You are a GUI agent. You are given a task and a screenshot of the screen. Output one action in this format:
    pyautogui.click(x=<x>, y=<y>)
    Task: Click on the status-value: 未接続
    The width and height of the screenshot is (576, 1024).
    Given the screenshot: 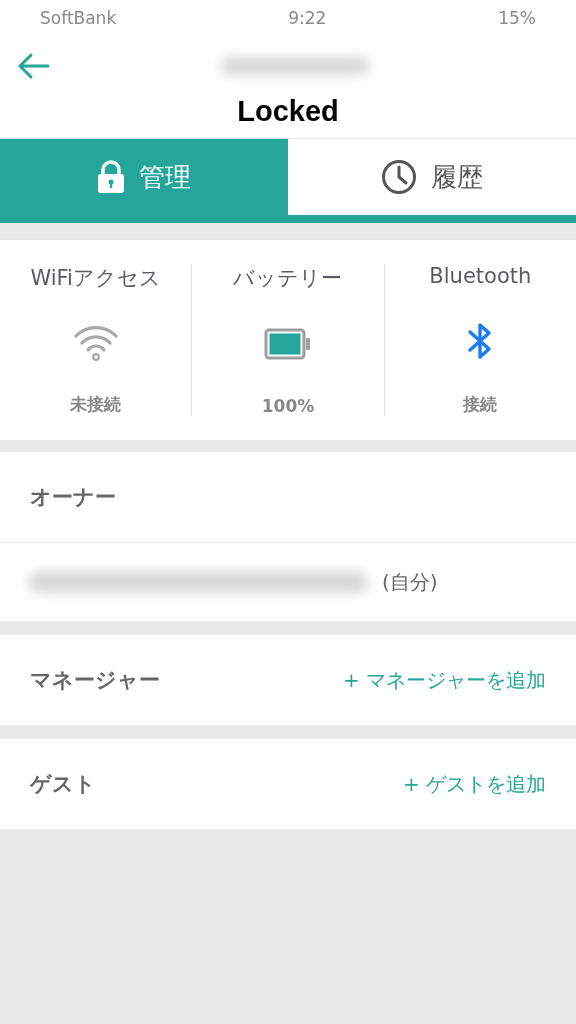 What is the action you would take?
    pyautogui.click(x=96, y=404)
    